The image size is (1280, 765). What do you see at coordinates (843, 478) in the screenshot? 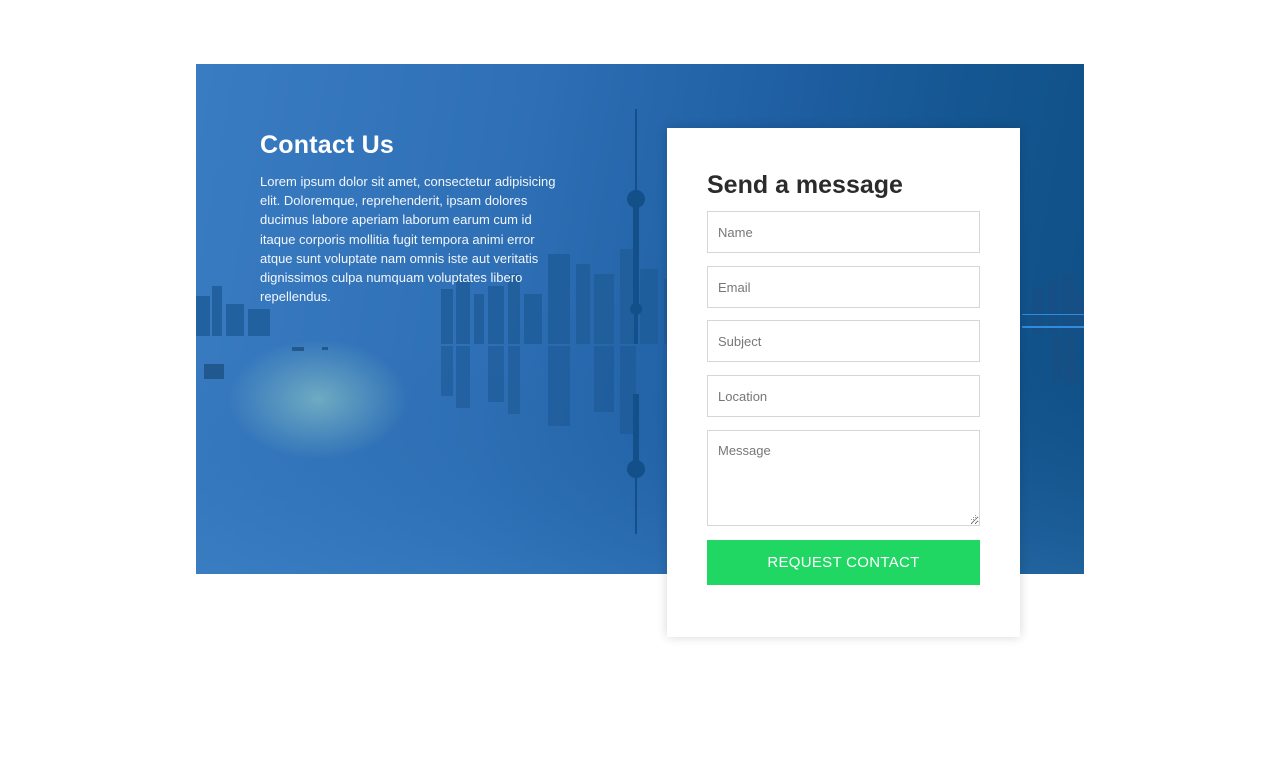
I see `message-textarea` at bounding box center [843, 478].